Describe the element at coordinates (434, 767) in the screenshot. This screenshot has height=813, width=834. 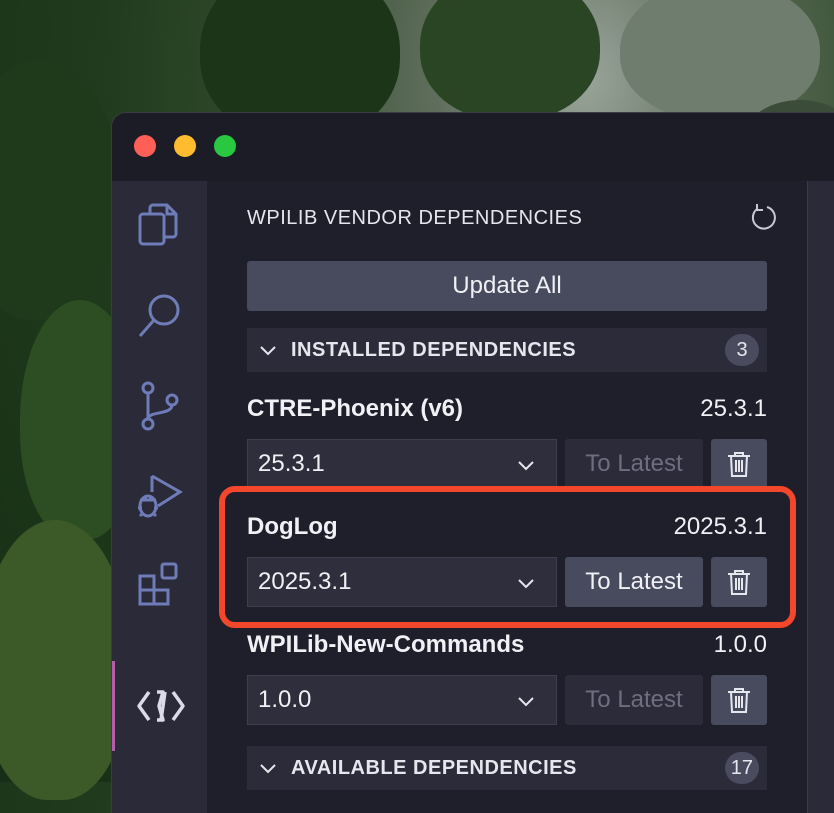
I see `section-label: AVAILABLE DEPENDENCIES` at that location.